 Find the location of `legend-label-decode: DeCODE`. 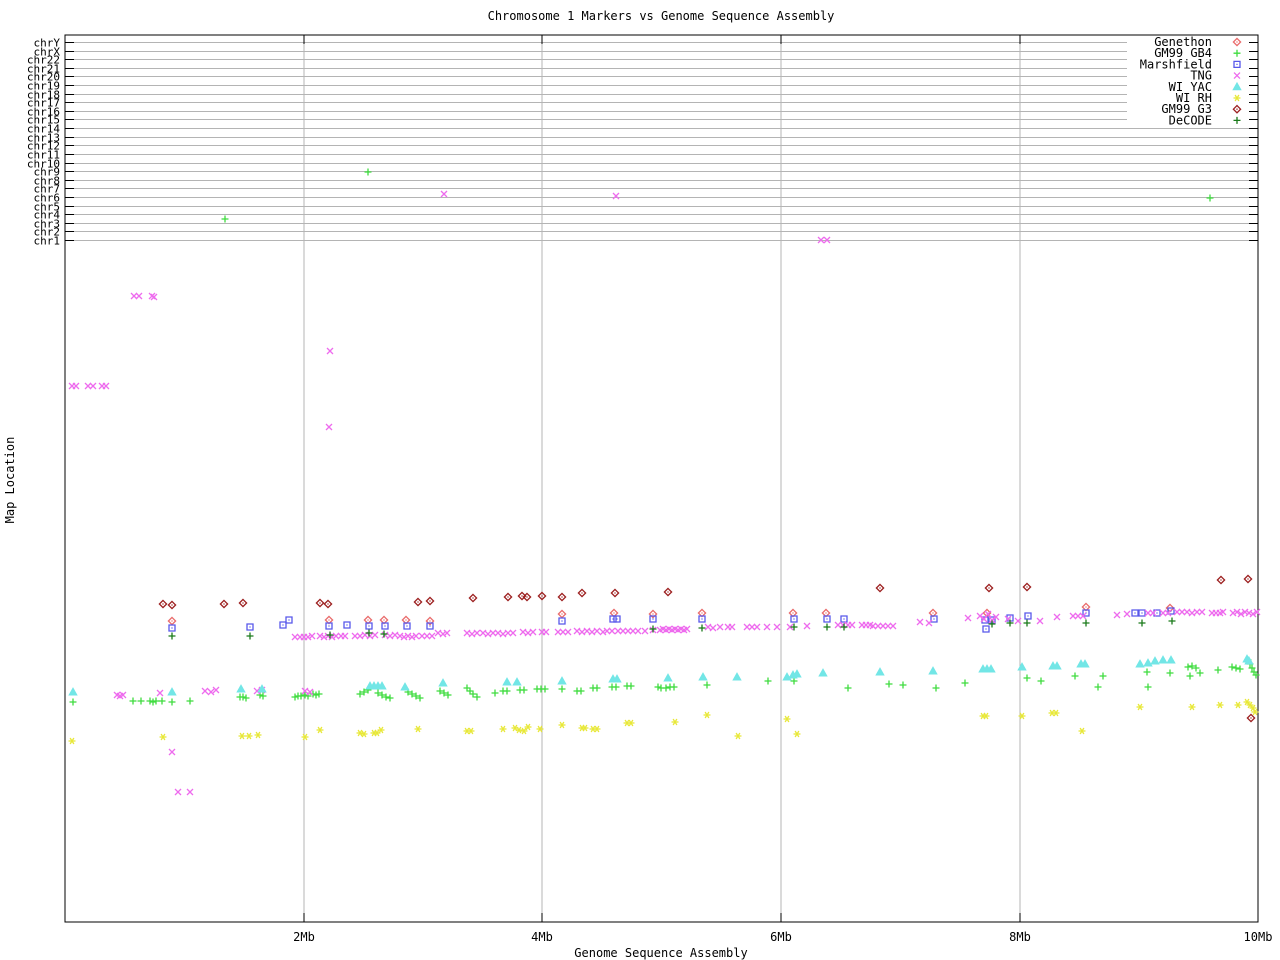

legend-label-decode: DeCODE is located at coordinates (1190, 120).